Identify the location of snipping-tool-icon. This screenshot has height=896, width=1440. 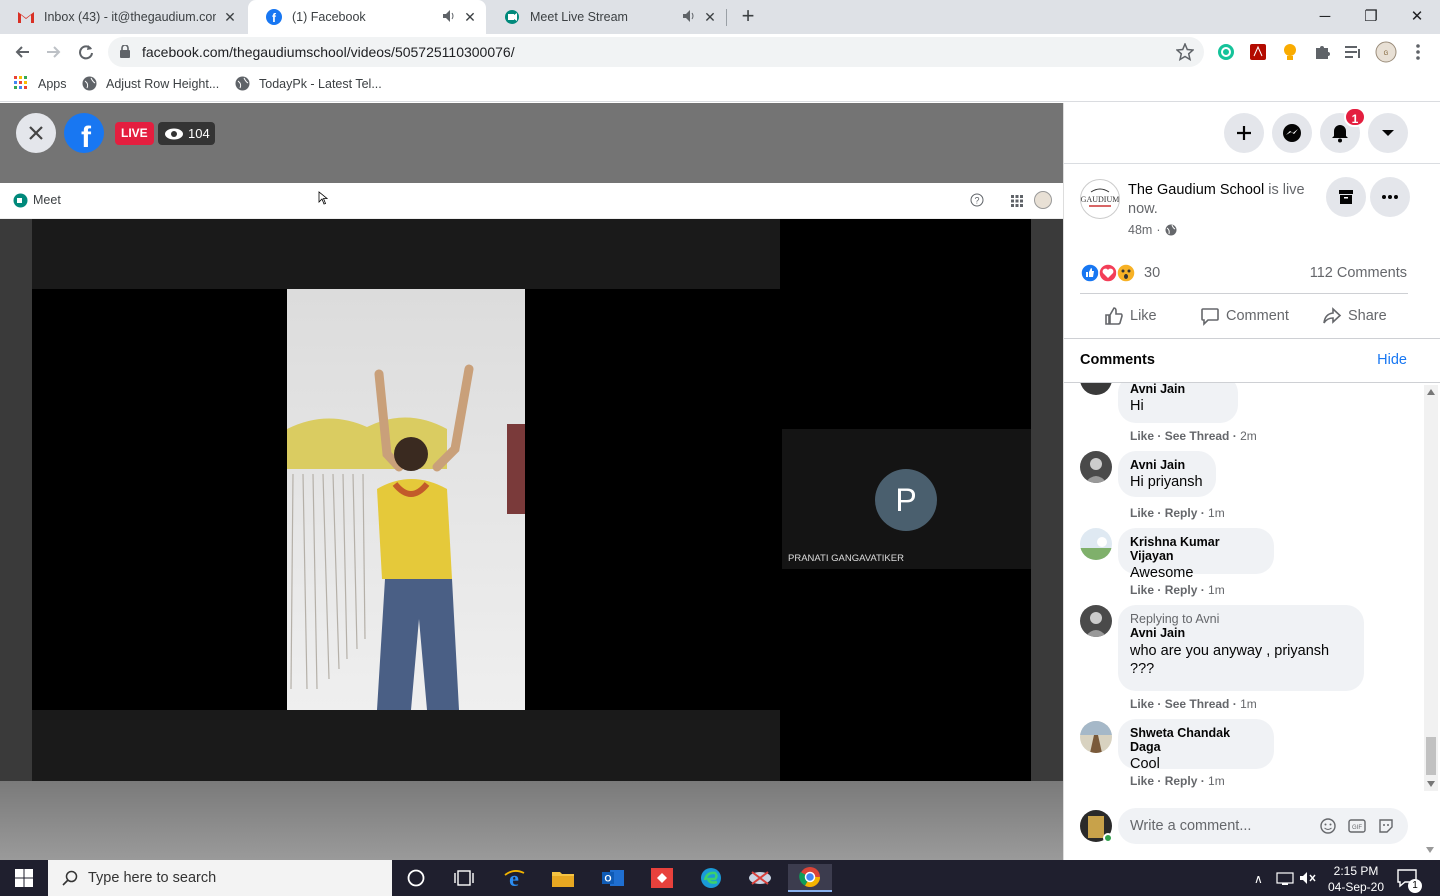
(760, 878).